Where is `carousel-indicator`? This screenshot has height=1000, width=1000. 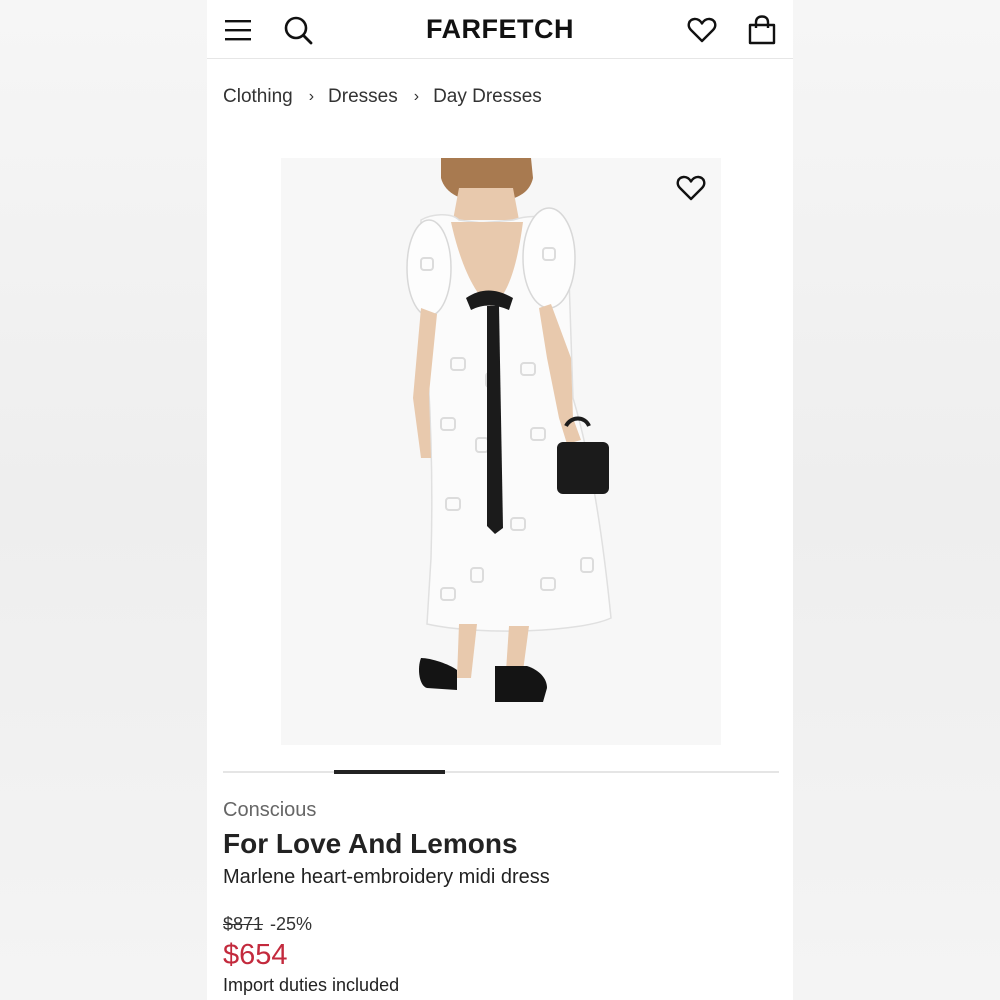
carousel-indicator is located at coordinates (389, 772).